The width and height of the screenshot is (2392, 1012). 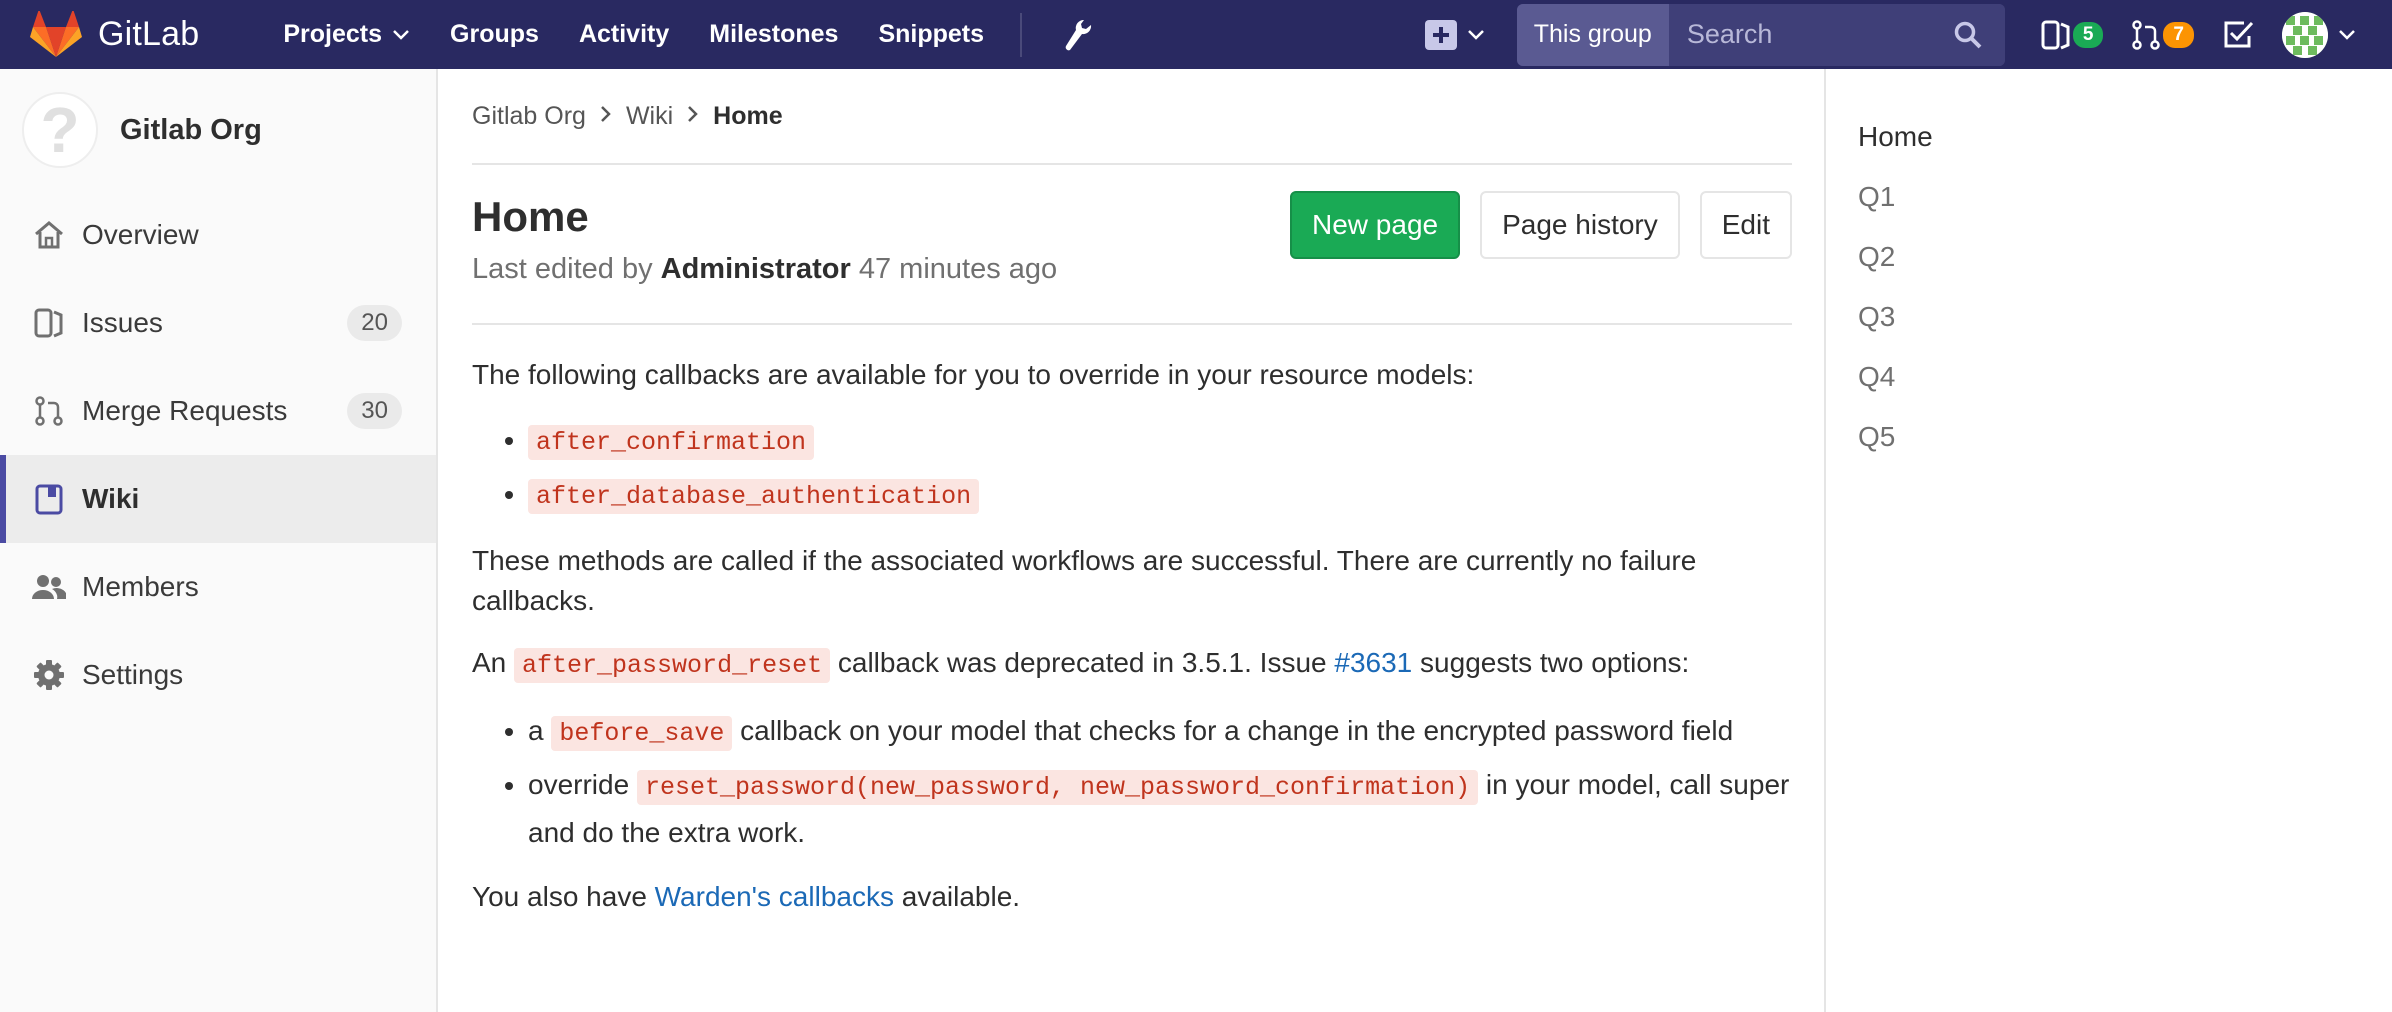 I want to click on nav-snippets-label: Snippets, so click(x=931, y=34).